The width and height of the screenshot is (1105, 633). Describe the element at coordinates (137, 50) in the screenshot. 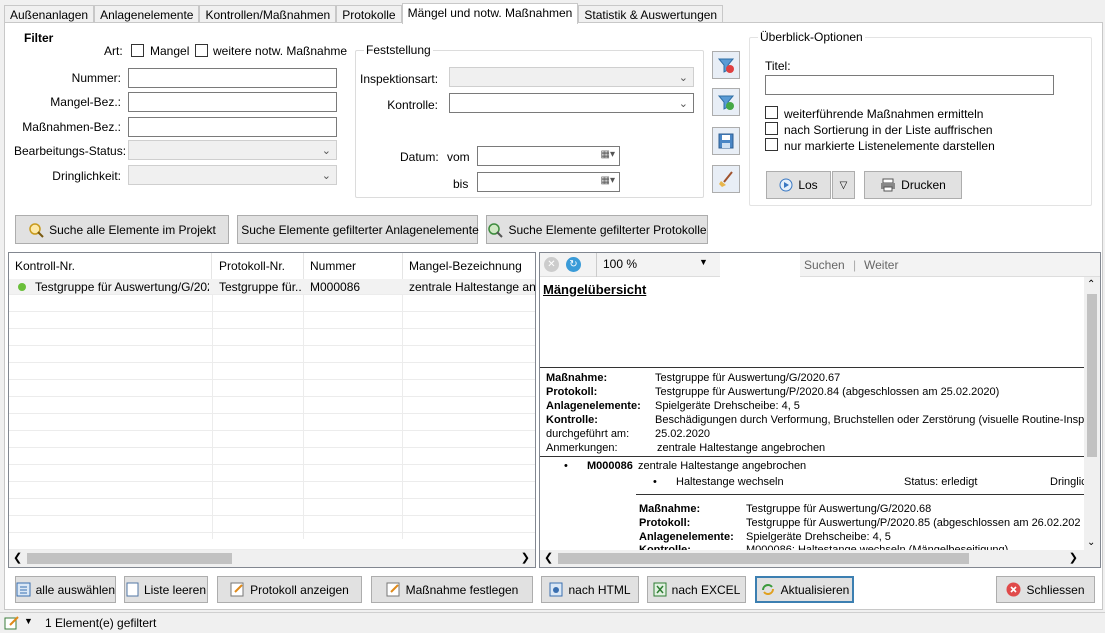

I see `mangel-checkbox` at that location.